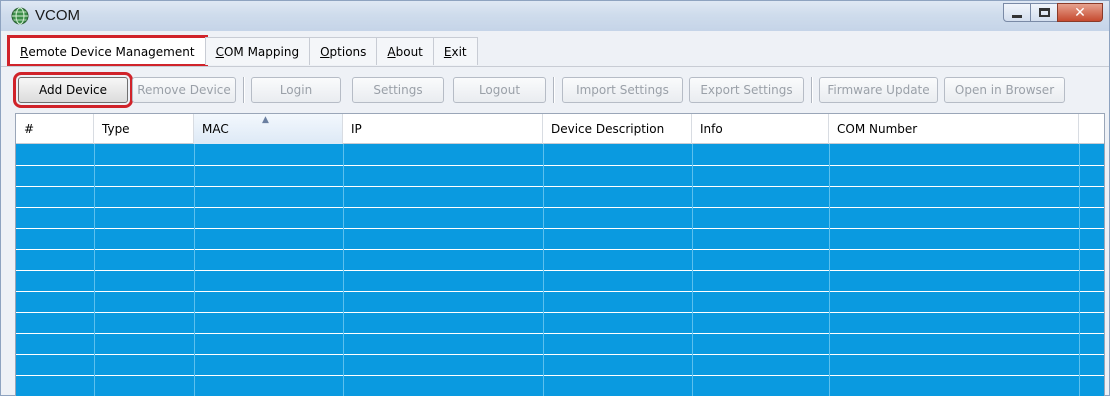 The width and height of the screenshot is (1110, 396). I want to click on globe-icon, so click(20, 16).